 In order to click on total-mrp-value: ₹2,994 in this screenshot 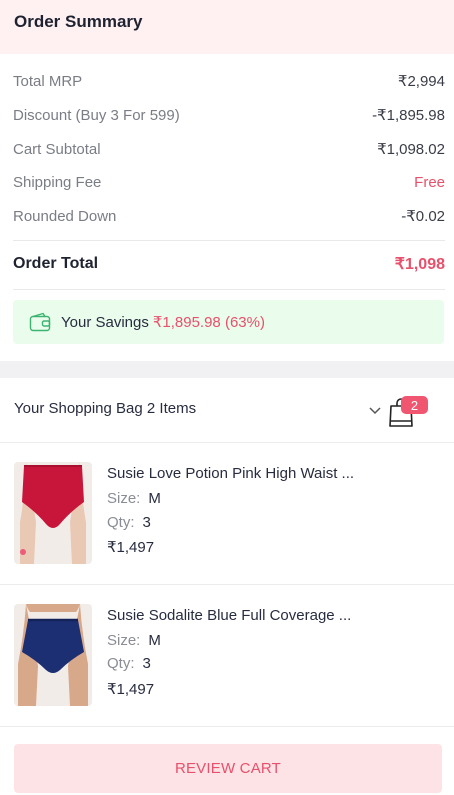, I will do `click(421, 81)`.